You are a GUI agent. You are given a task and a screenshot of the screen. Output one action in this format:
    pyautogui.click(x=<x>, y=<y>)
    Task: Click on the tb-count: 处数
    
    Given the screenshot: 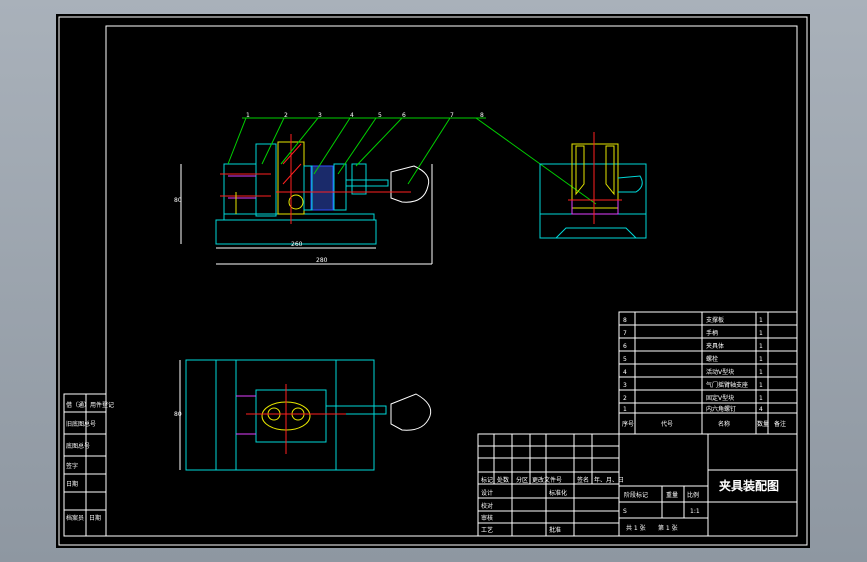 What is the action you would take?
    pyautogui.click(x=503, y=480)
    